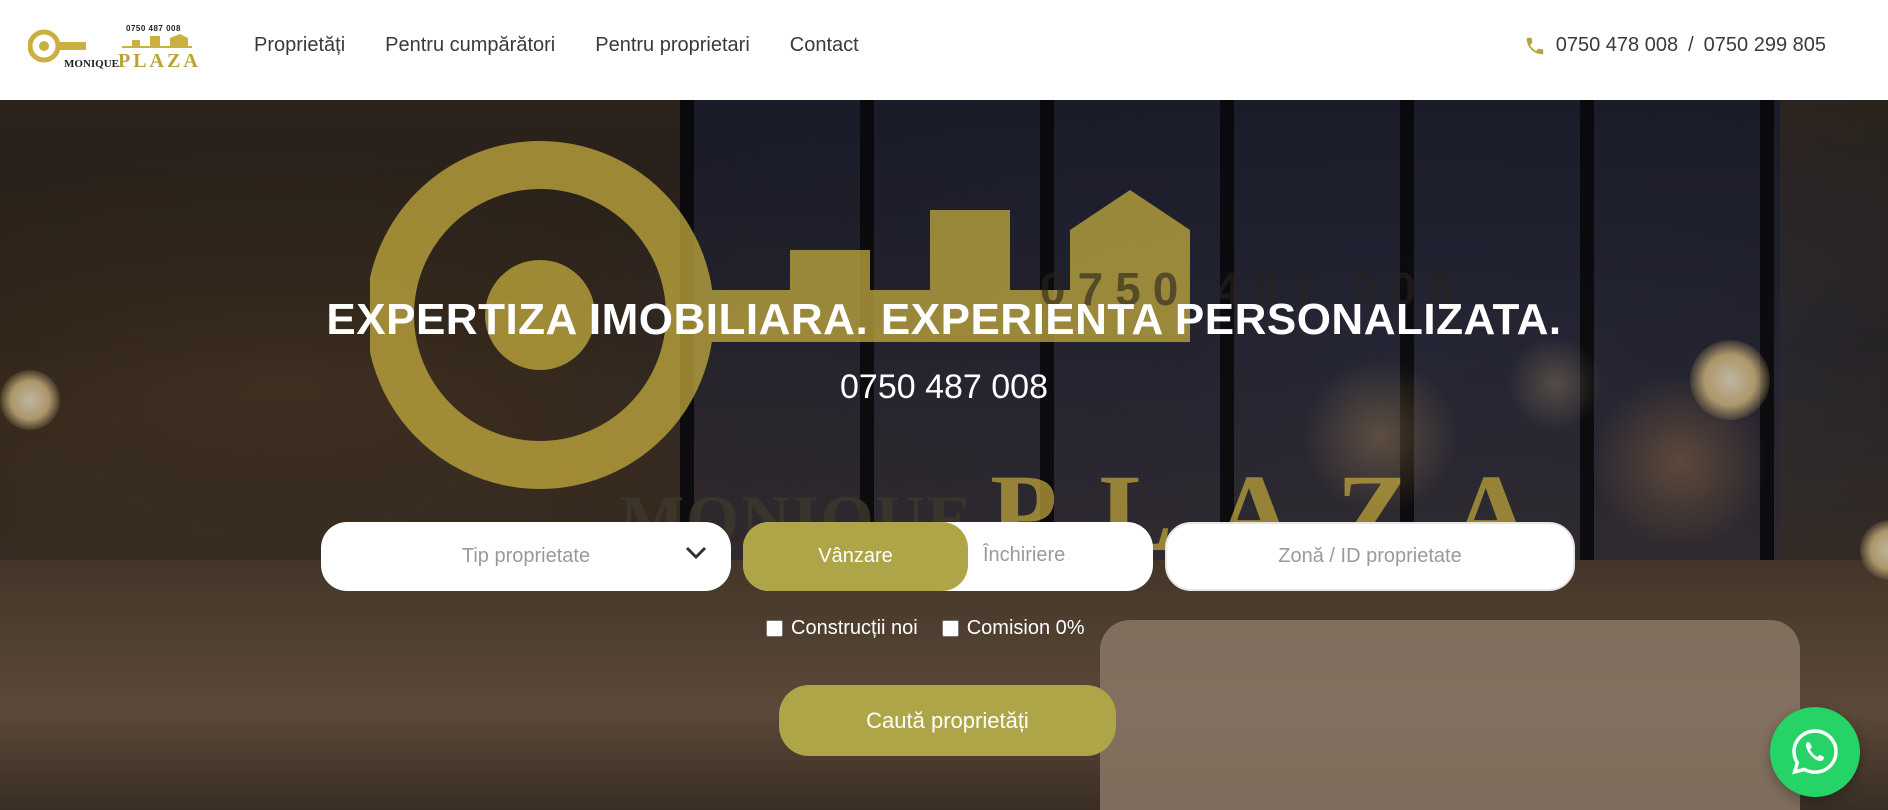  I want to click on site-logo: 0750 487 008 MONIQUE PLAZA, so click(113, 48).